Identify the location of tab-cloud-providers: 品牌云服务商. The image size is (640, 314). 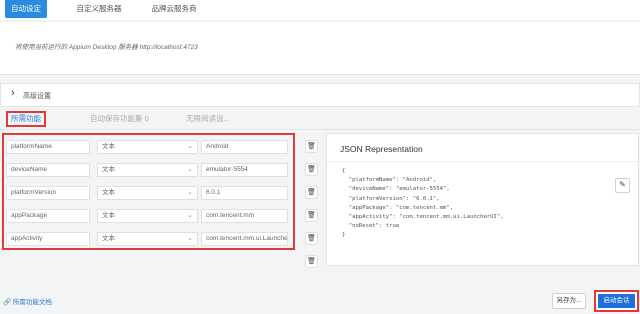
(174, 9).